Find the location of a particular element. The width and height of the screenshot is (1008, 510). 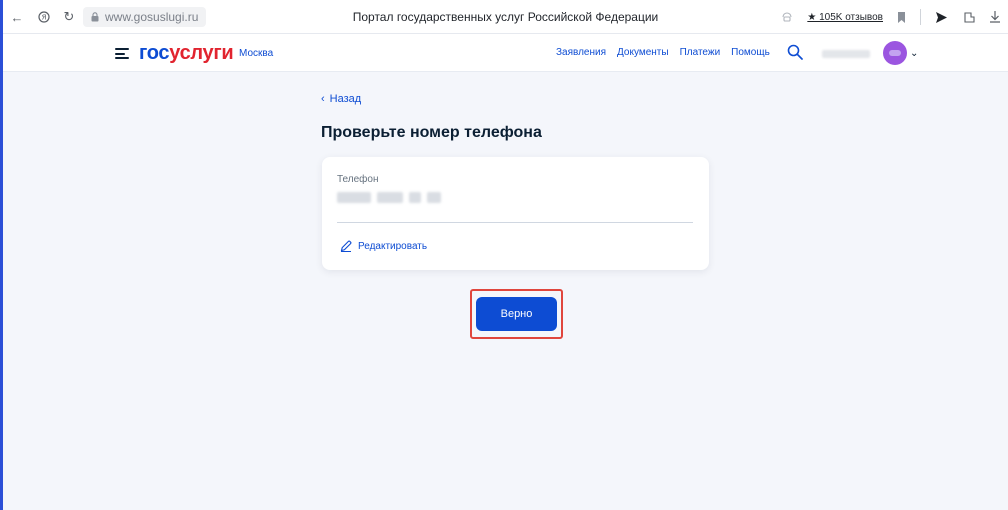

main-nav: Заявления Документы Платежи Помощь is located at coordinates (663, 52).